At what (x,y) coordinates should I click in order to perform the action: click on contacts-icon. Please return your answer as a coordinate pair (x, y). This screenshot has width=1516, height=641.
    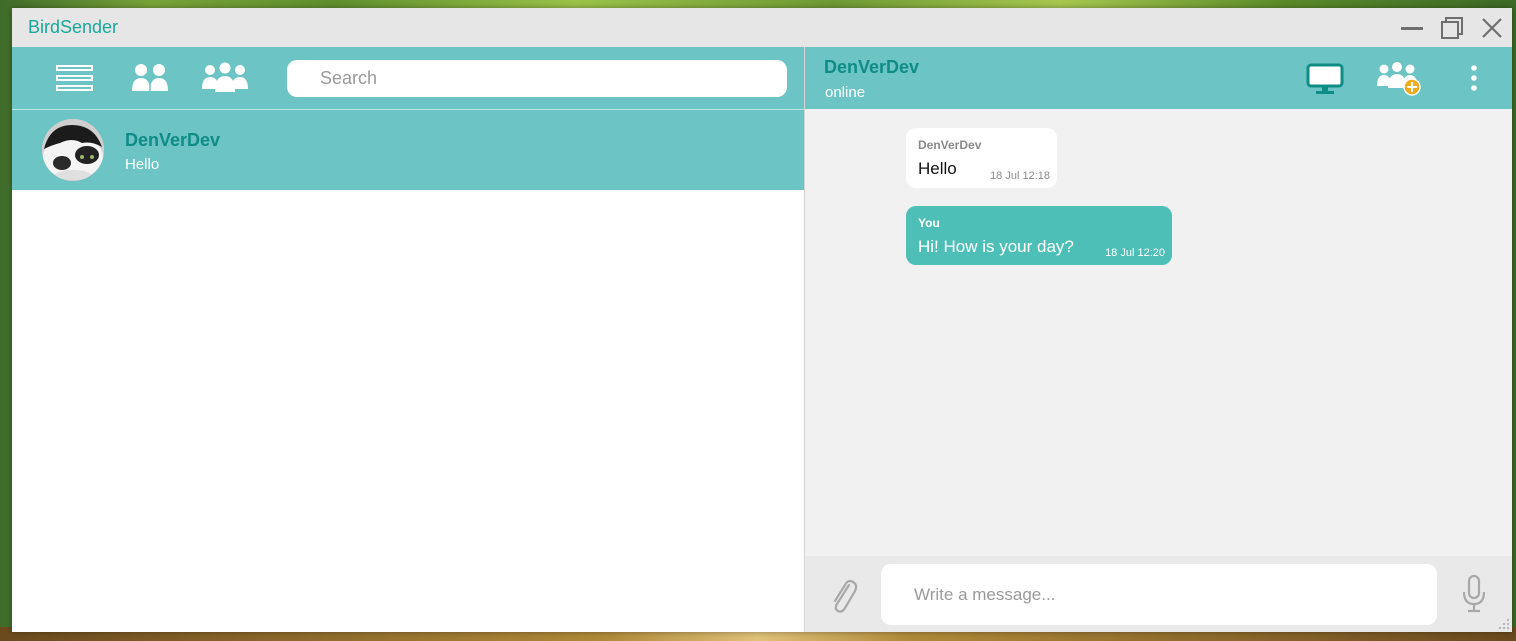
    Looking at the image, I should click on (150, 77).